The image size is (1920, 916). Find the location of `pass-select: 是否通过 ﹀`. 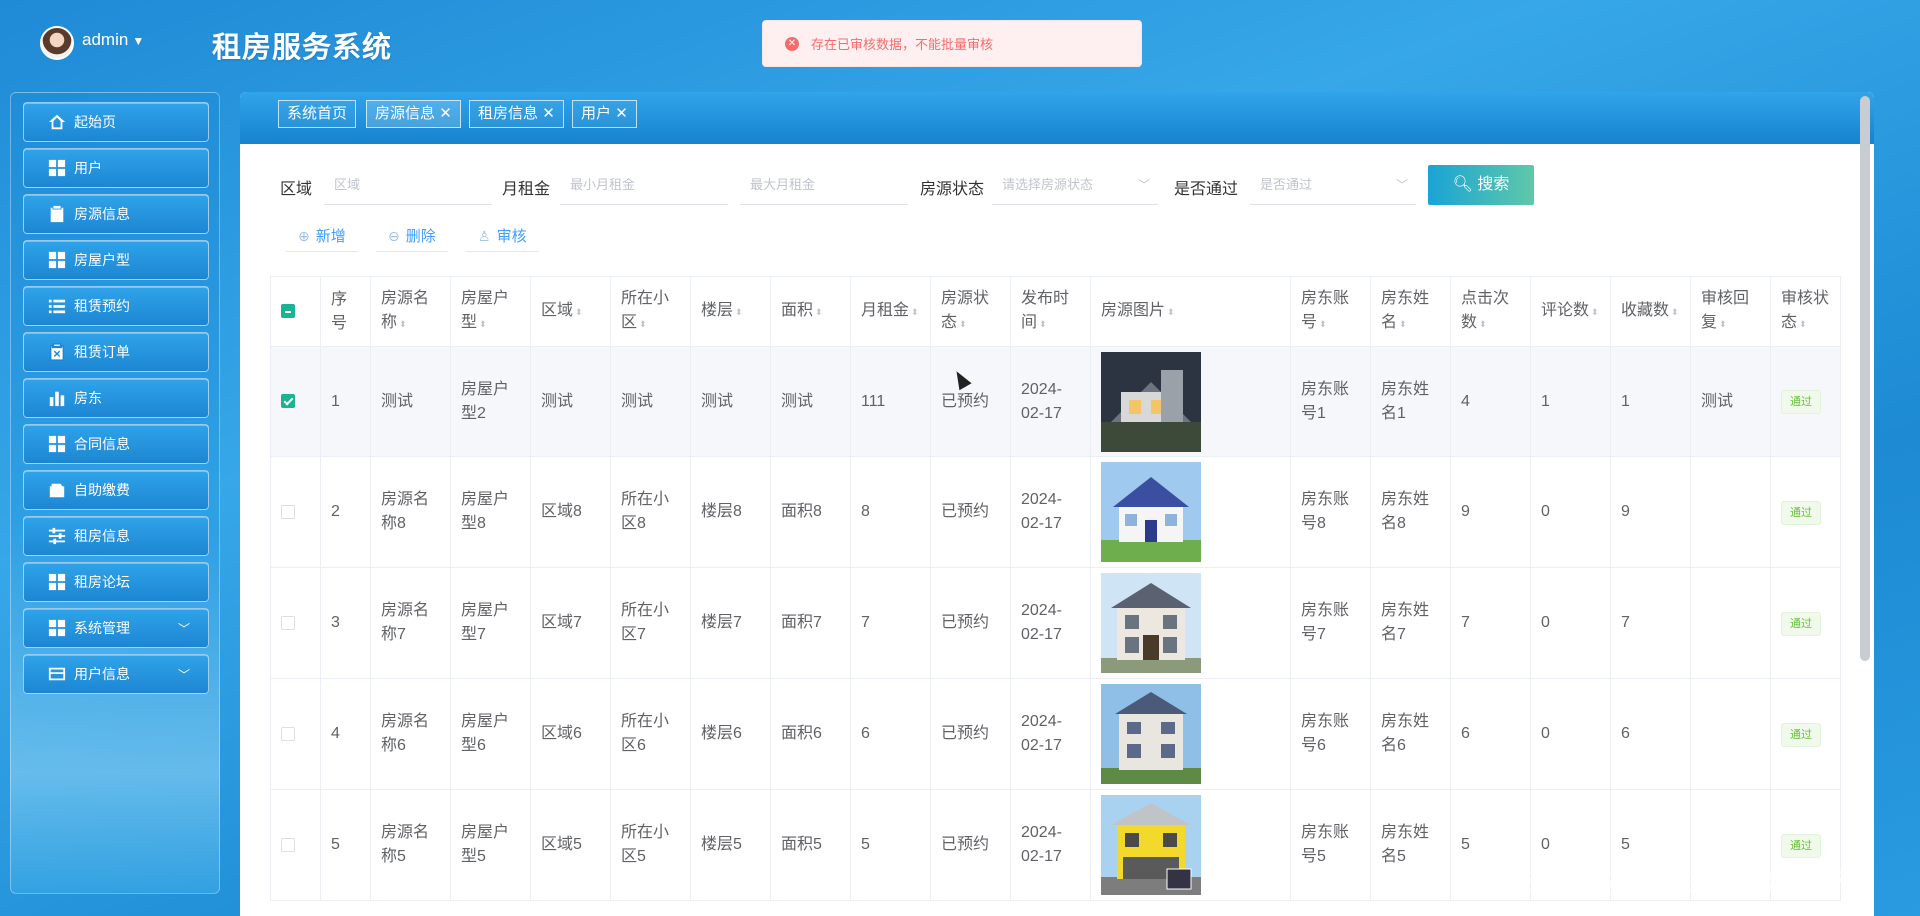

pass-select: 是否通过 ﹀ is located at coordinates (1333, 185).